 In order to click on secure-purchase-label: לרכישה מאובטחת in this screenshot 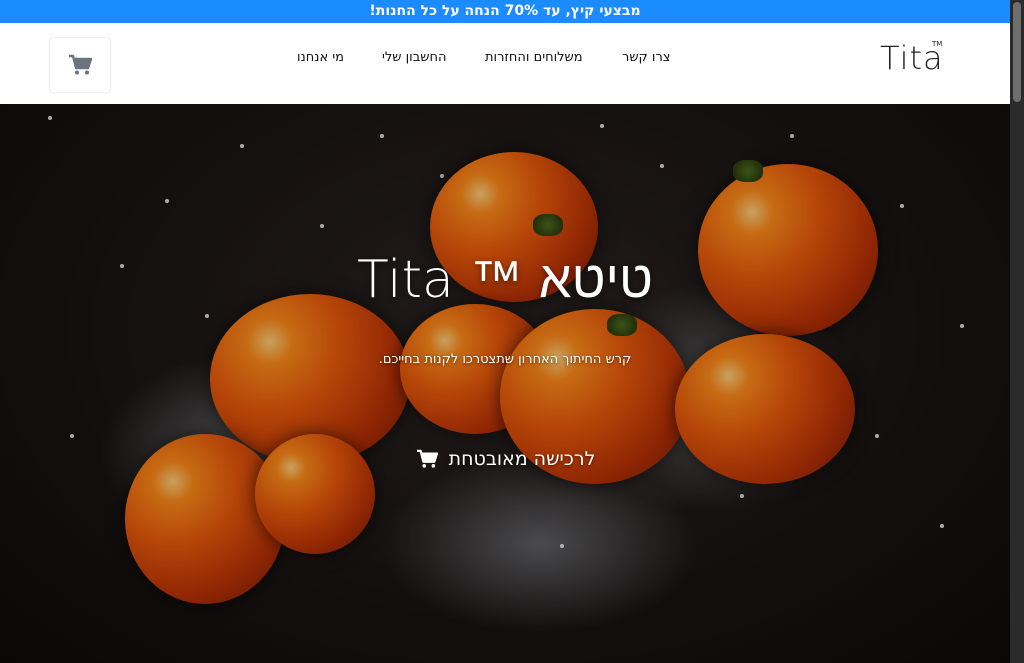, I will do `click(522, 459)`.